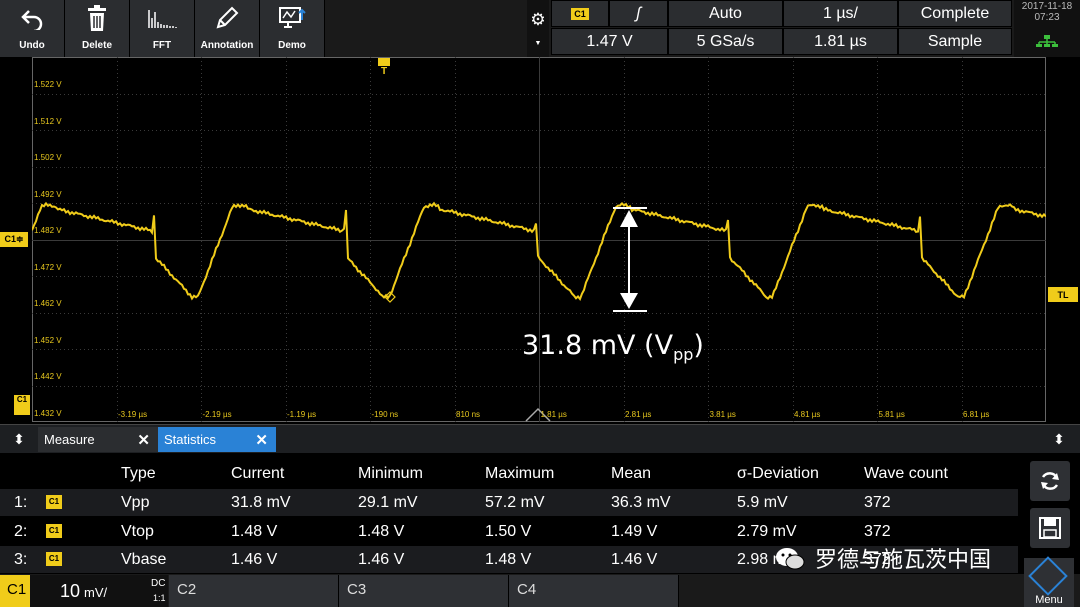 The width and height of the screenshot is (1080, 607). I want to click on voltage-axis-label: 1.512 V, so click(48, 121).